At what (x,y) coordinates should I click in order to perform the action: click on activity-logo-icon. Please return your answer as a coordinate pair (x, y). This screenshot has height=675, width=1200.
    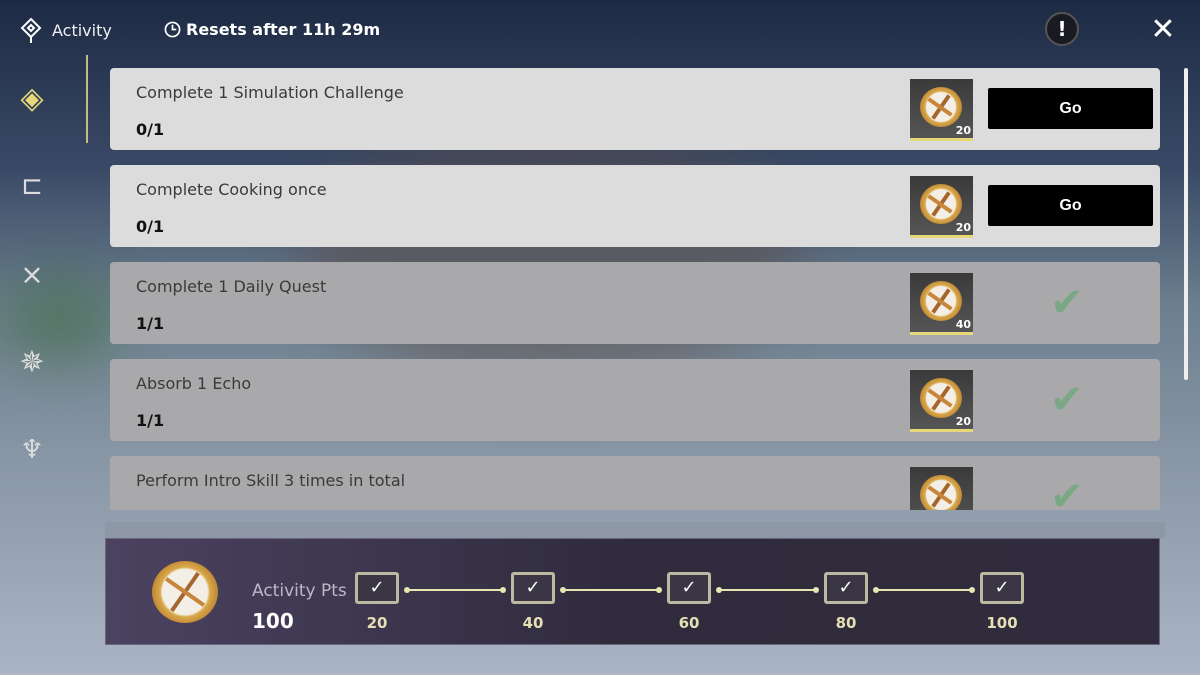
    Looking at the image, I should click on (31, 30).